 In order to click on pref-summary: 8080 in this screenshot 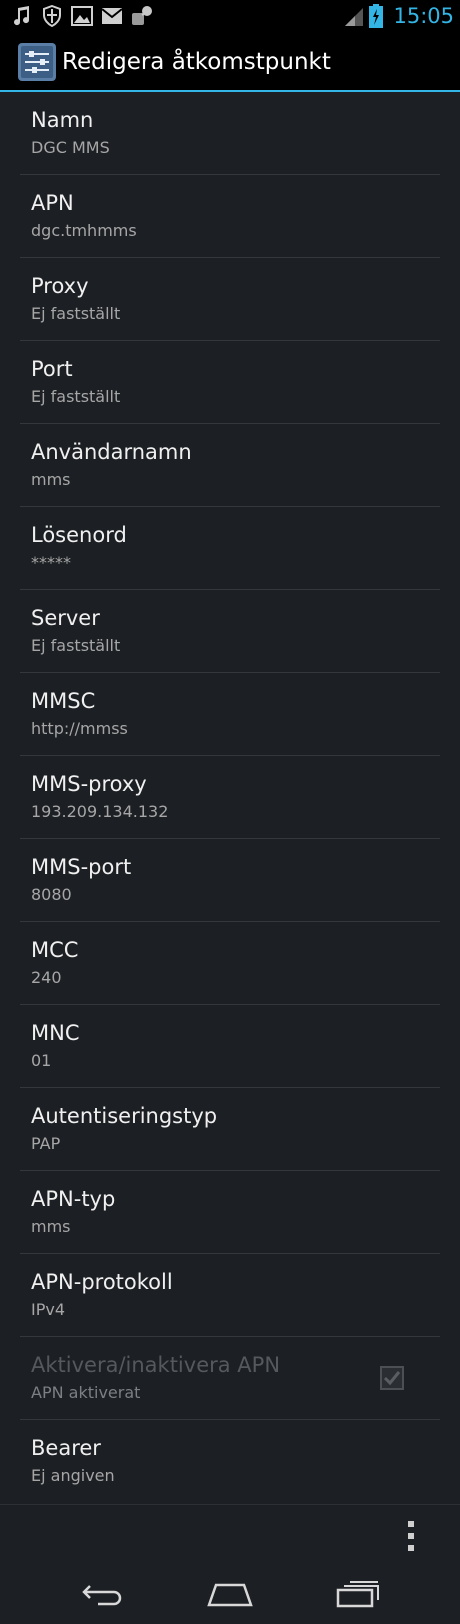, I will do `click(51, 894)`.